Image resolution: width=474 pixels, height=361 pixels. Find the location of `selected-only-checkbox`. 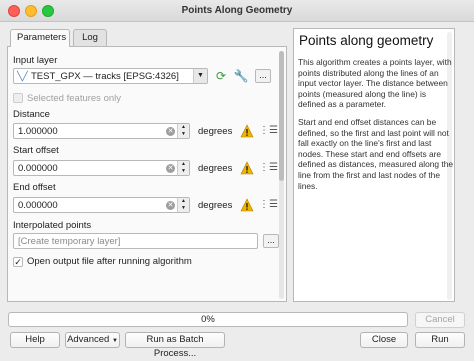

selected-only-checkbox is located at coordinates (18, 98).